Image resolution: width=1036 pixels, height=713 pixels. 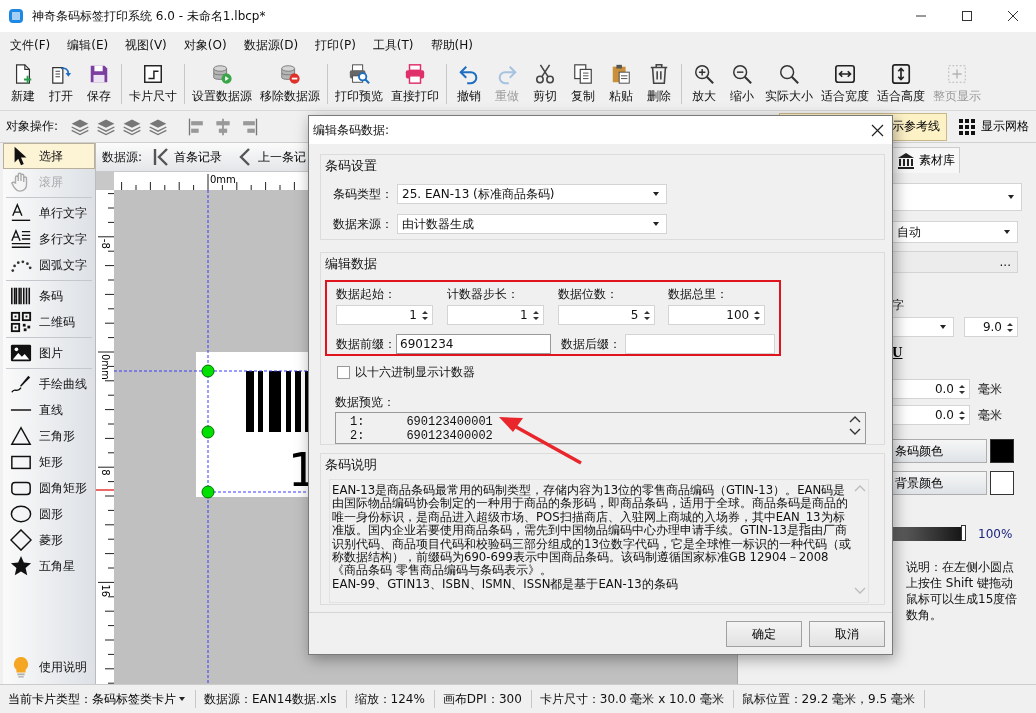 I want to click on ruler-label: -8, so click(x=105, y=243).